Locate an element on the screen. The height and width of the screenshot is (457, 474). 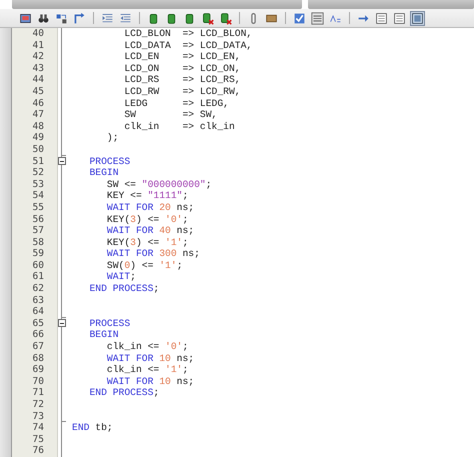
code-line: LCD_RW => LCD_RW, is located at coordinates (182, 91).